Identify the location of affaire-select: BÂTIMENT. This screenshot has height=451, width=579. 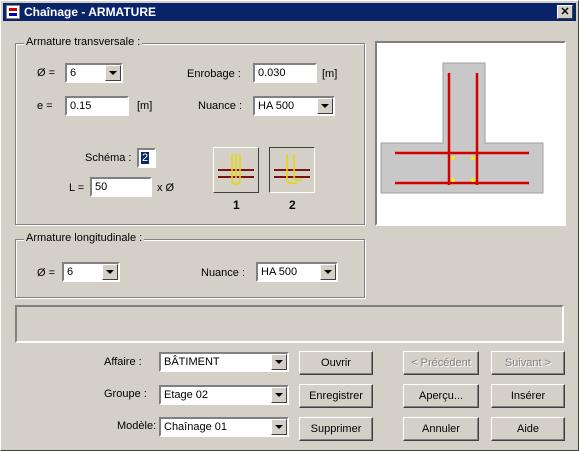
(224, 362).